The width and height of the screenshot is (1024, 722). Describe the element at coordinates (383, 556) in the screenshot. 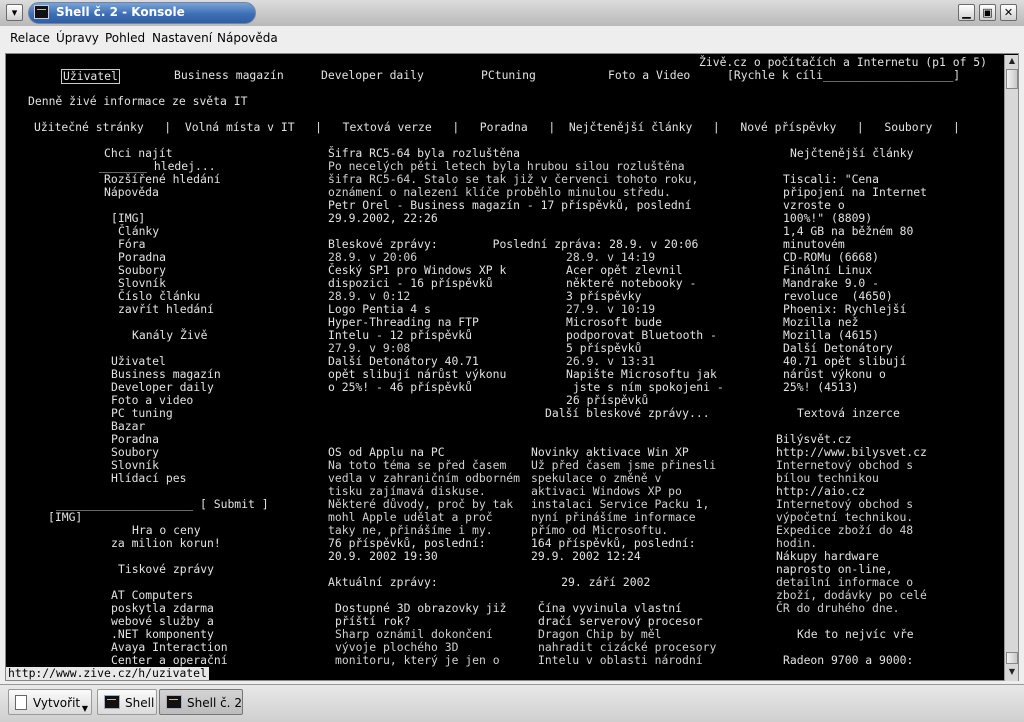

I see `terminal-line: 20.9. 2002 19:30` at that location.